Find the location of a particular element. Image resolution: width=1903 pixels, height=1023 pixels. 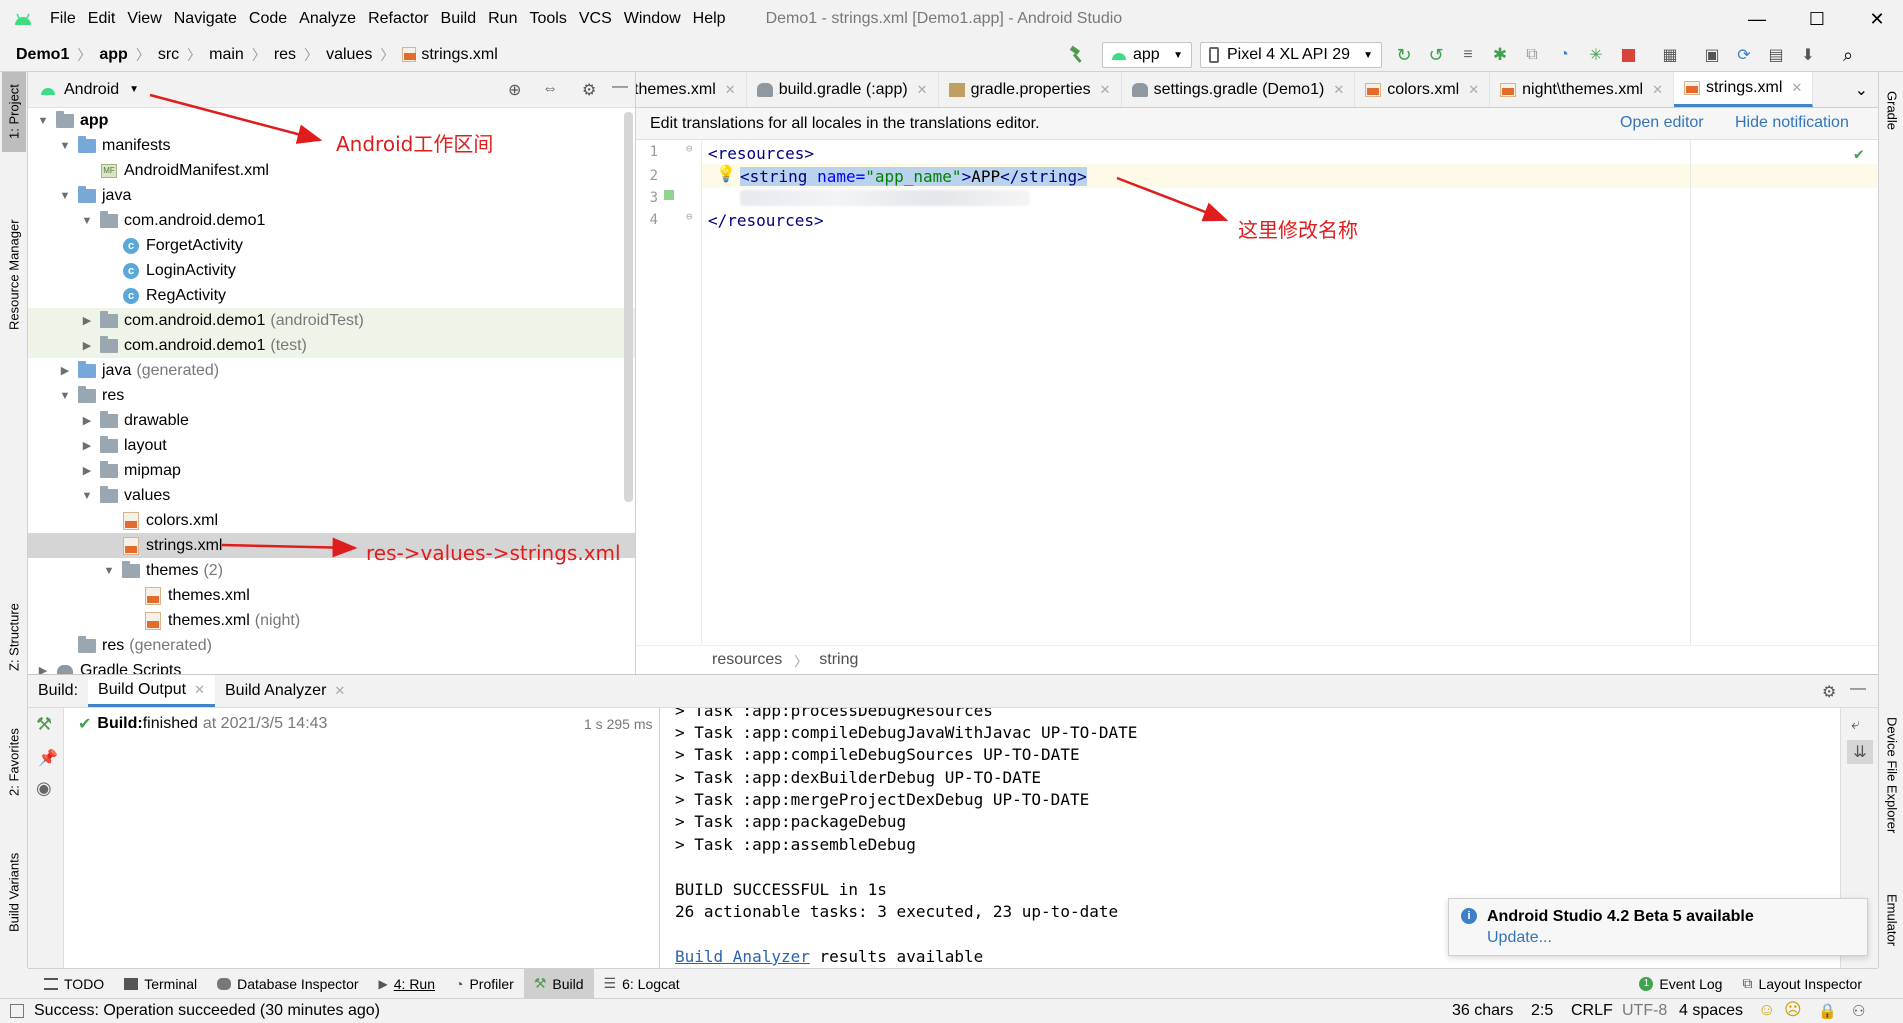

frown-feedback-icon: ☹ is located at coordinates (1793, 1010).